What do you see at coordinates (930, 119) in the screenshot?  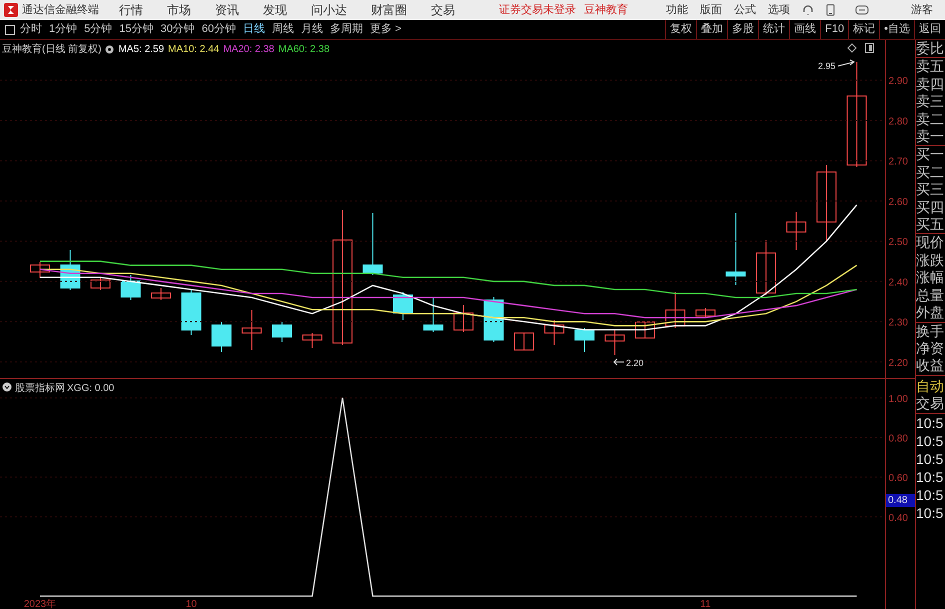 I see `quote-label: 卖二` at bounding box center [930, 119].